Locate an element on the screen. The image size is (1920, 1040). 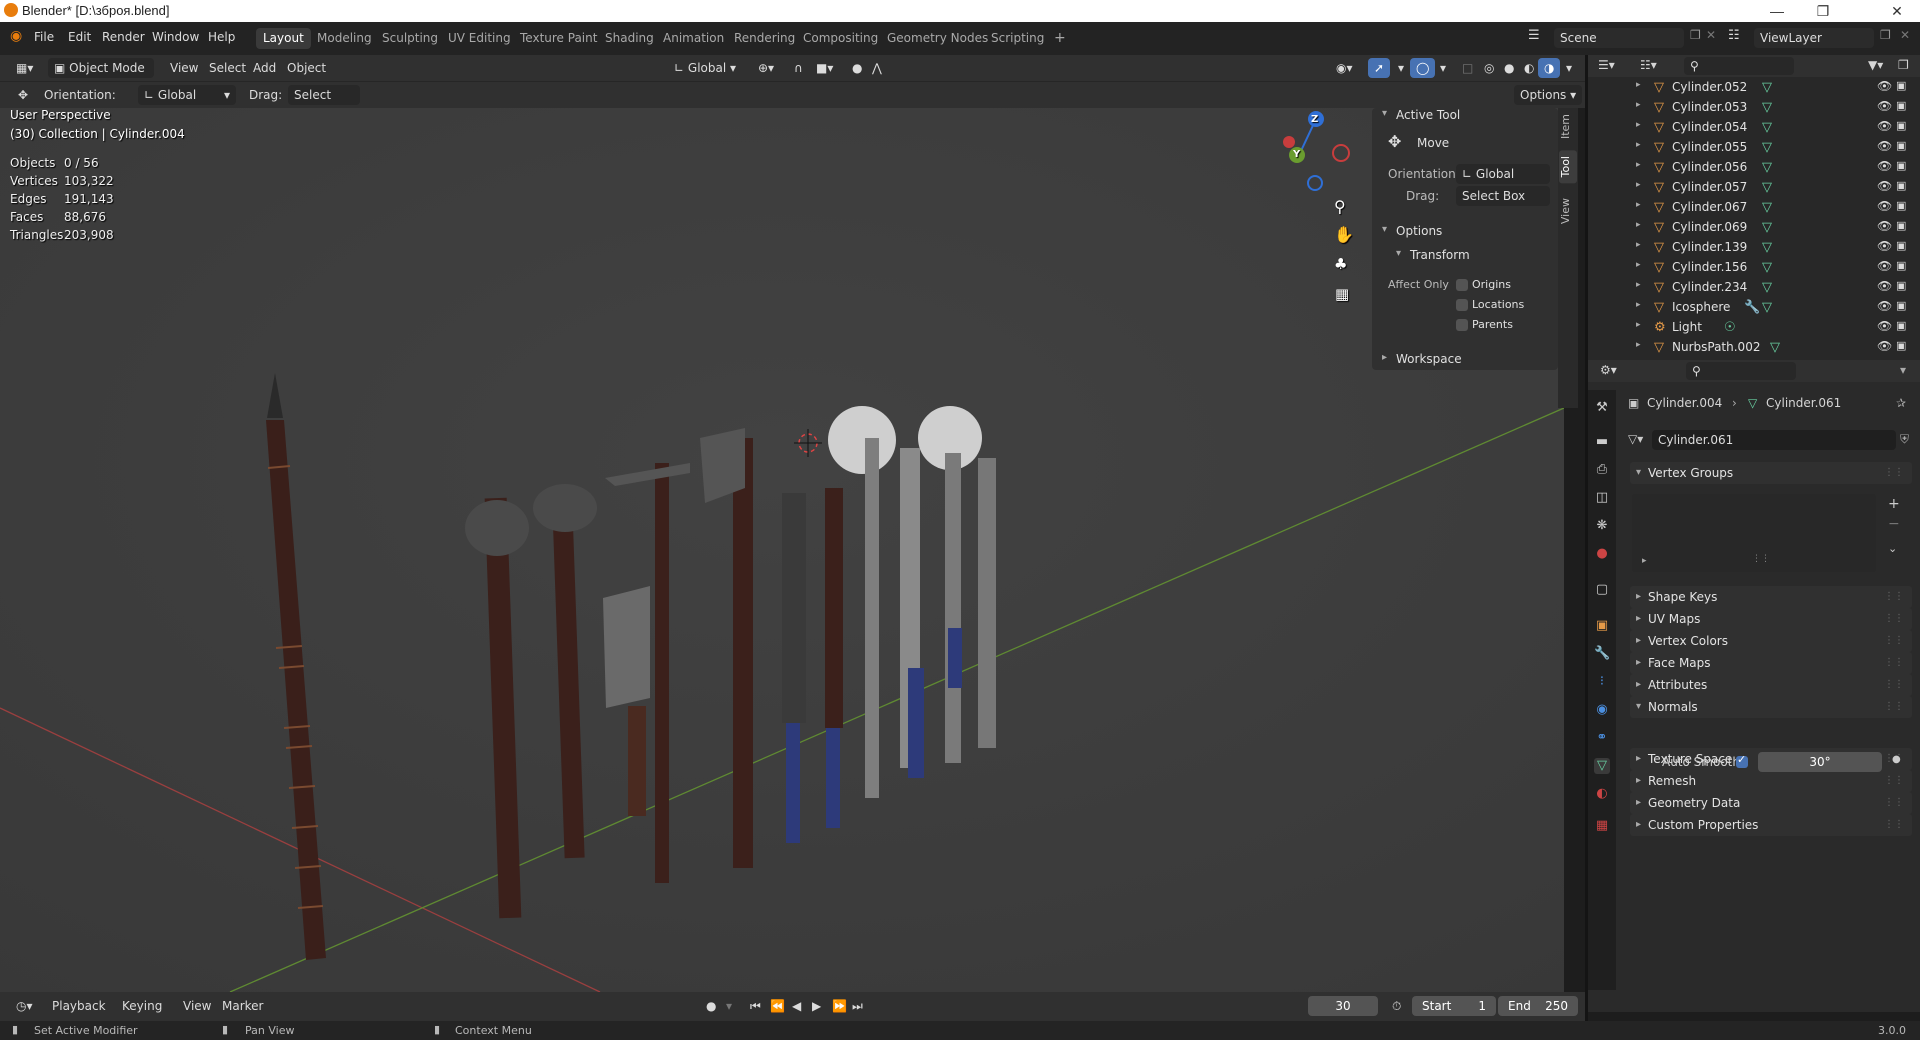
current-frame-field: 30 is located at coordinates (1343, 1006).